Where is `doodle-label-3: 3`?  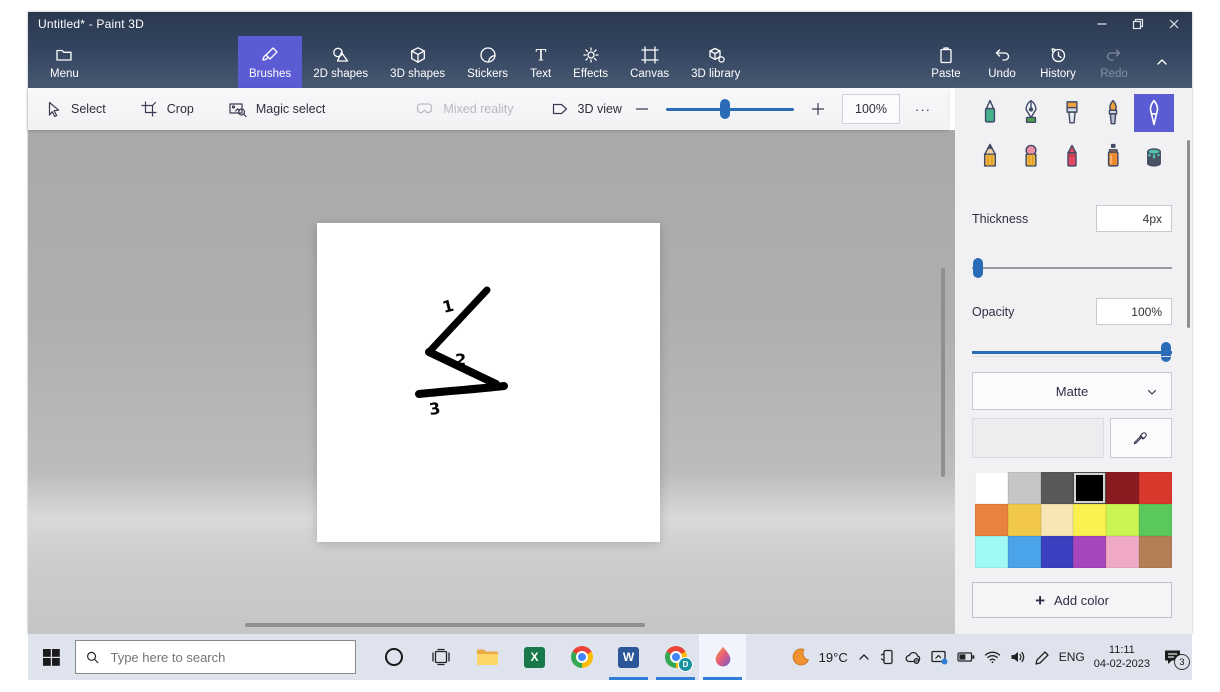 doodle-label-3: 3 is located at coordinates (435, 409).